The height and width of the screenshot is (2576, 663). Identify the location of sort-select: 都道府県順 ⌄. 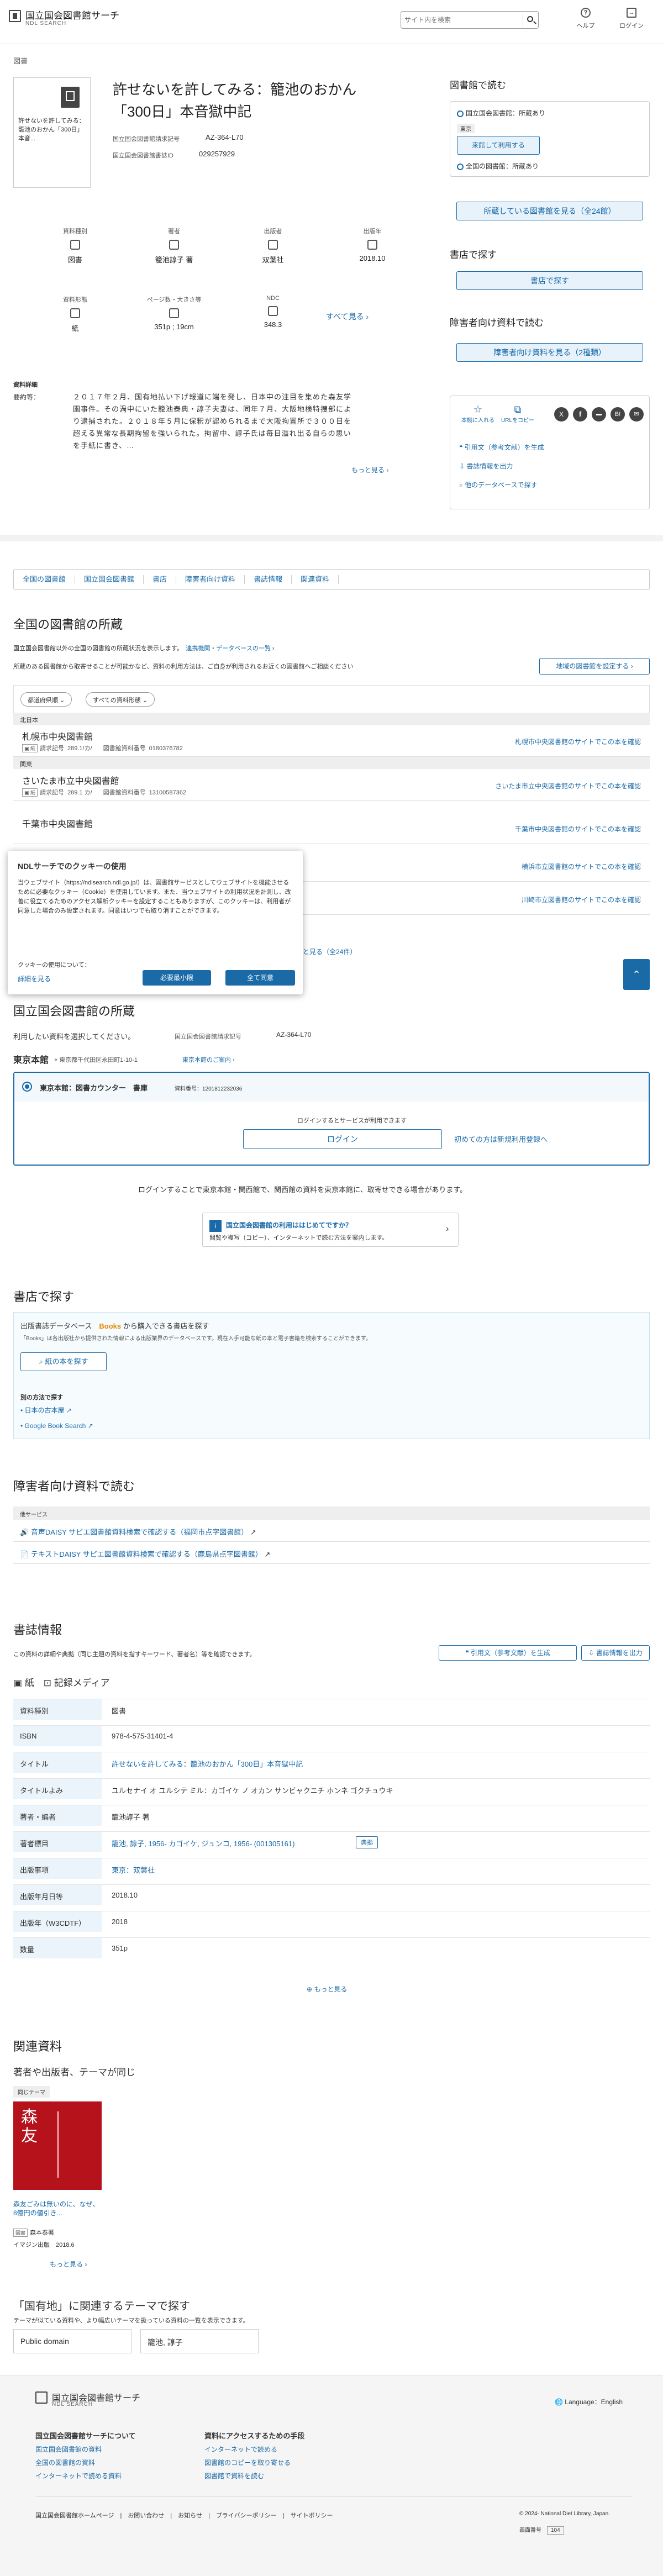
(46, 699).